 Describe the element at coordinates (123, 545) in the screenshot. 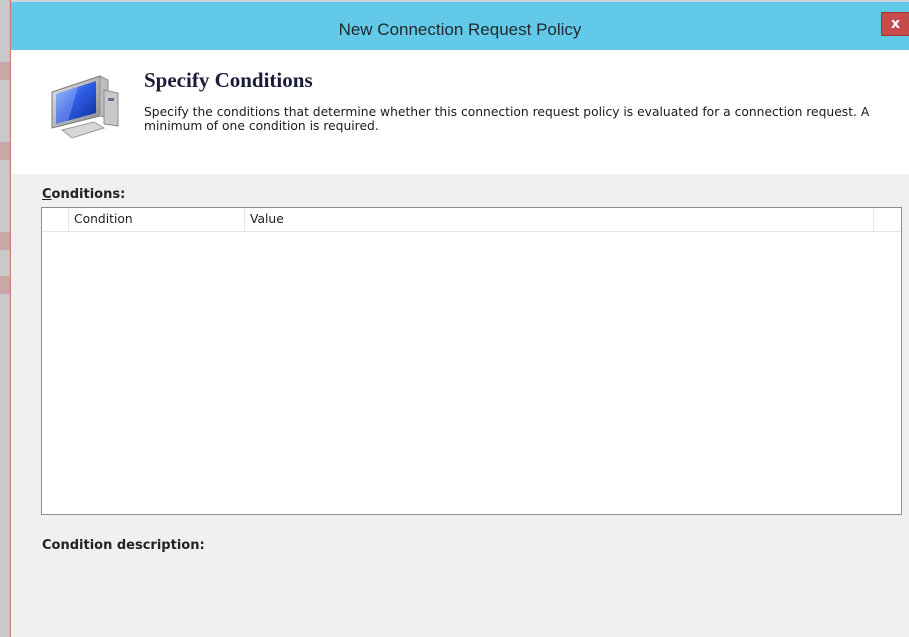

I see `condition-description-label: Condition description:` at that location.